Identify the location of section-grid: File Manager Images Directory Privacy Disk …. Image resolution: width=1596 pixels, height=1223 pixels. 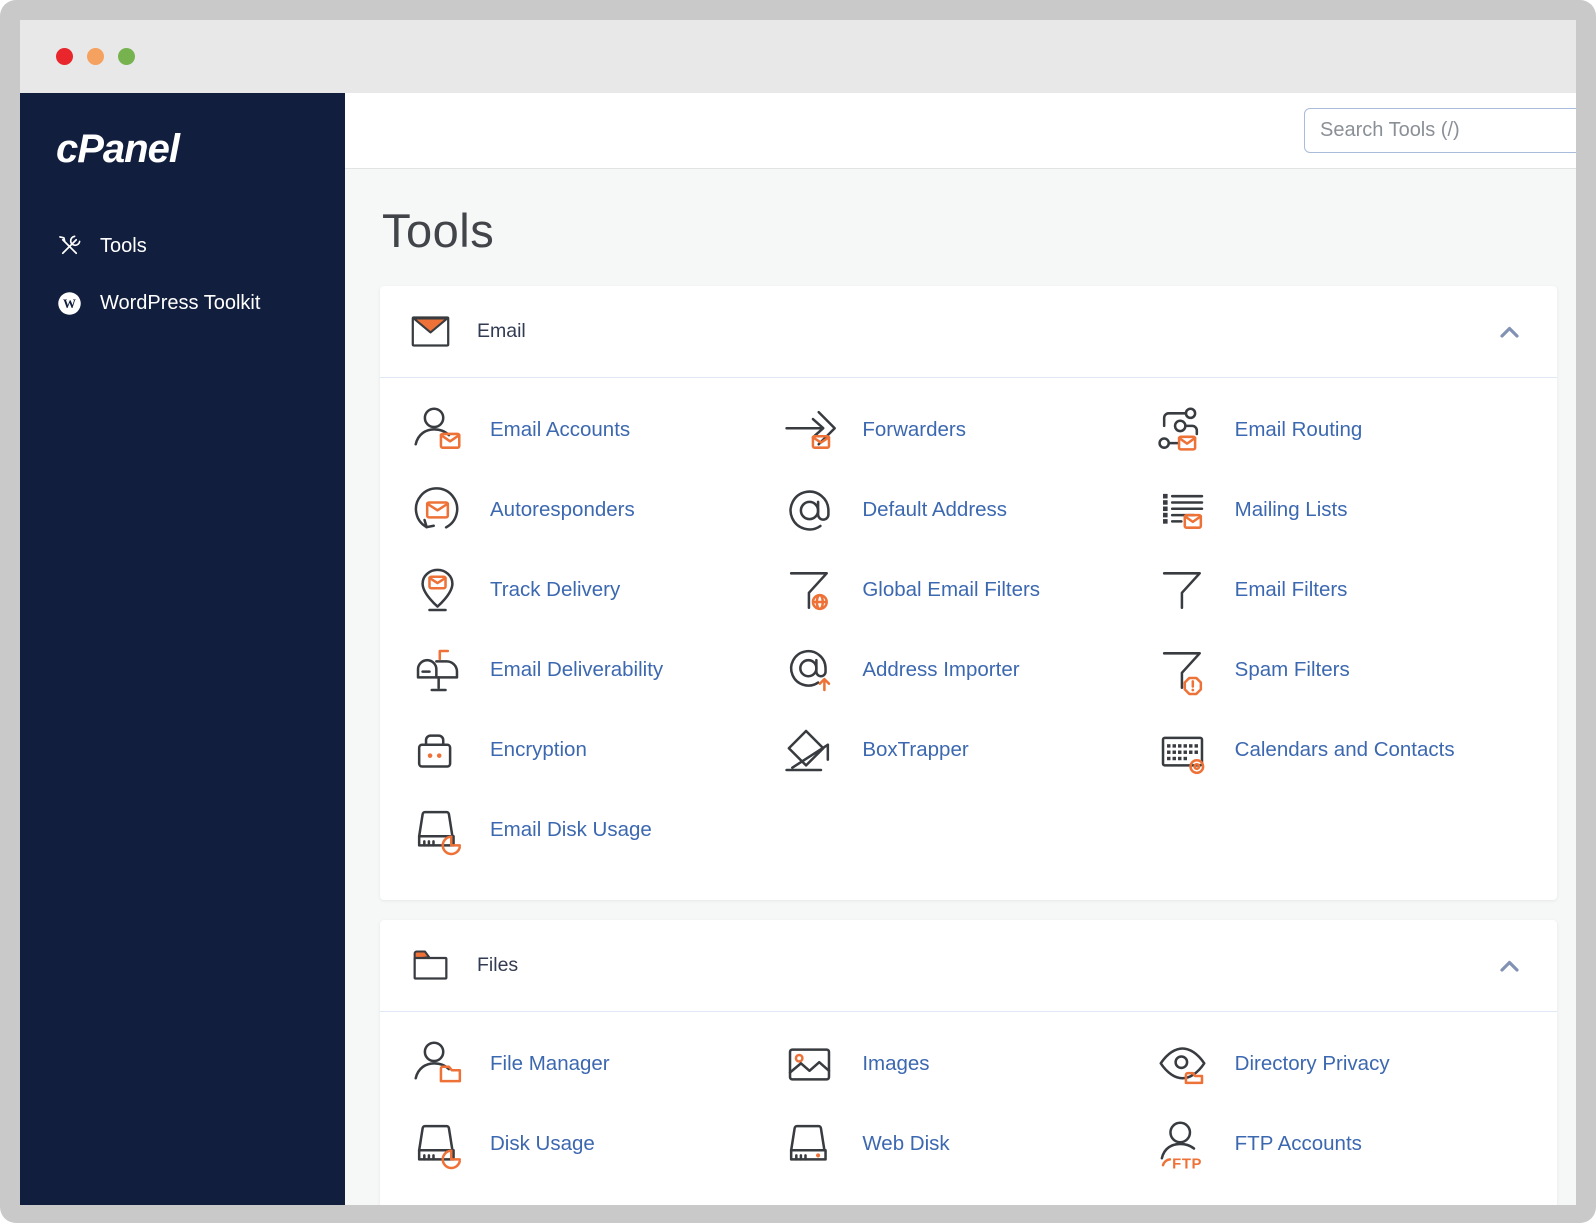
(968, 1108).